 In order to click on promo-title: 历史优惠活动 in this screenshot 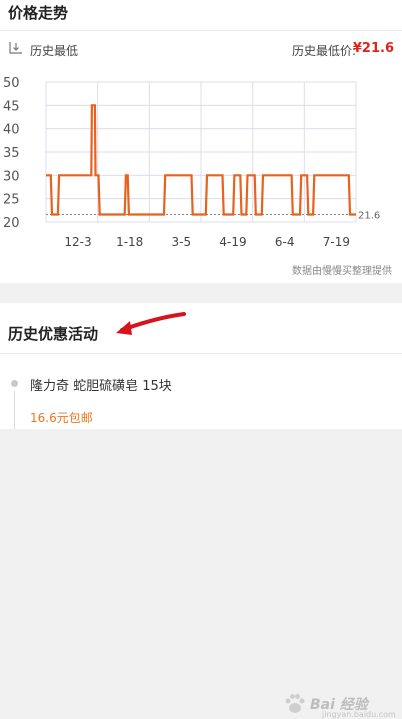, I will do `click(53, 334)`.